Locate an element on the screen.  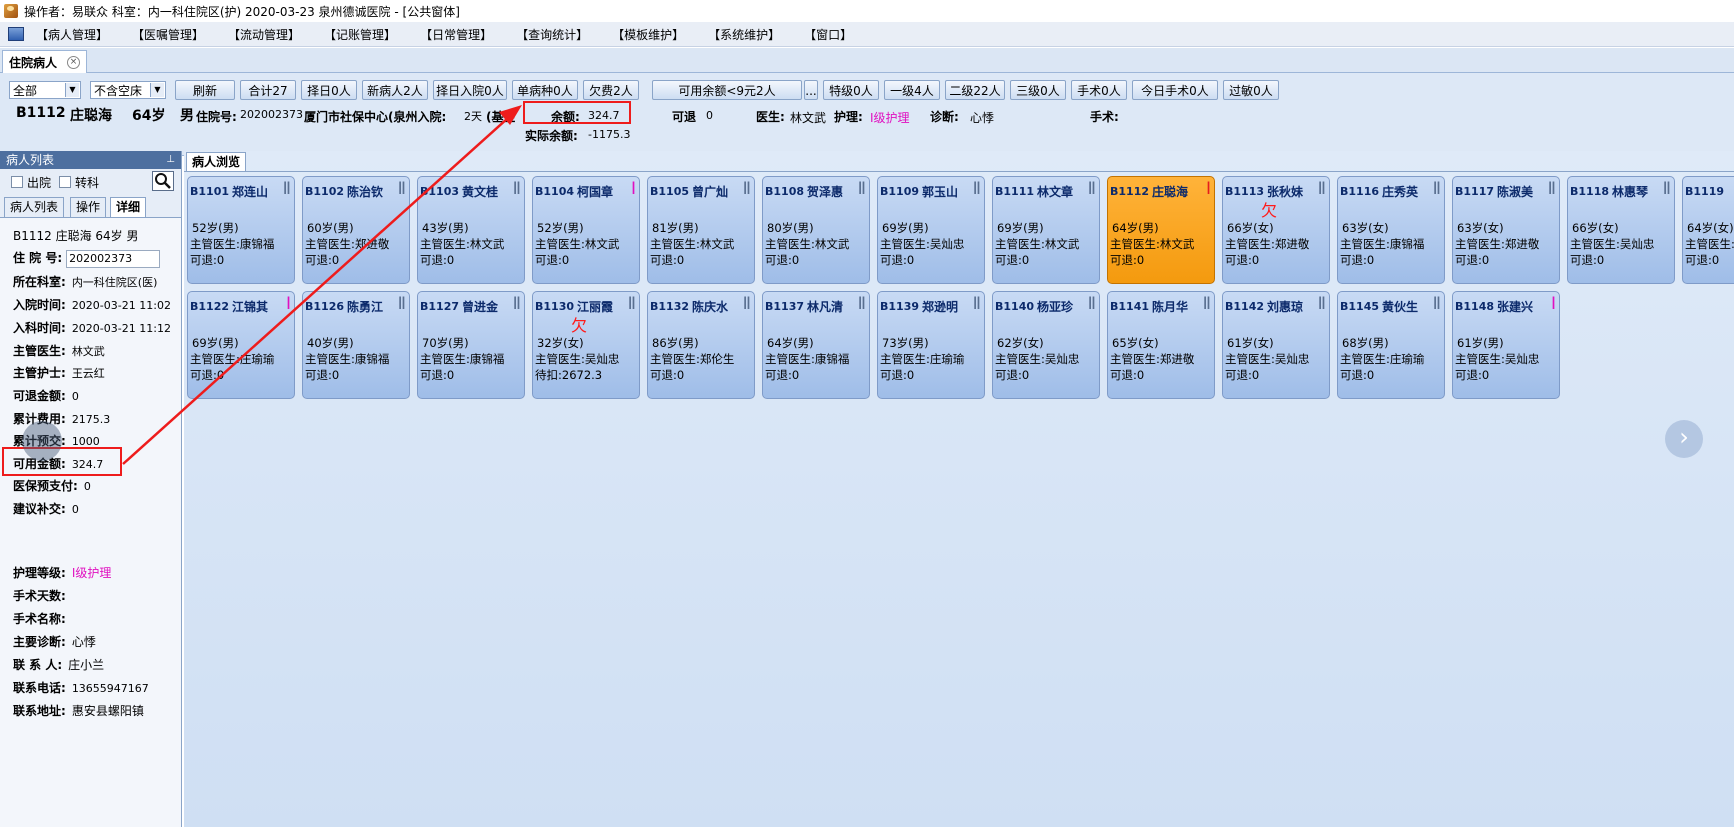
bed-card-B1102: B1102 陈治钦 Ⅱ 60岁(男) 主管医生:郑进敬 可退:0 is located at coordinates (356, 230).